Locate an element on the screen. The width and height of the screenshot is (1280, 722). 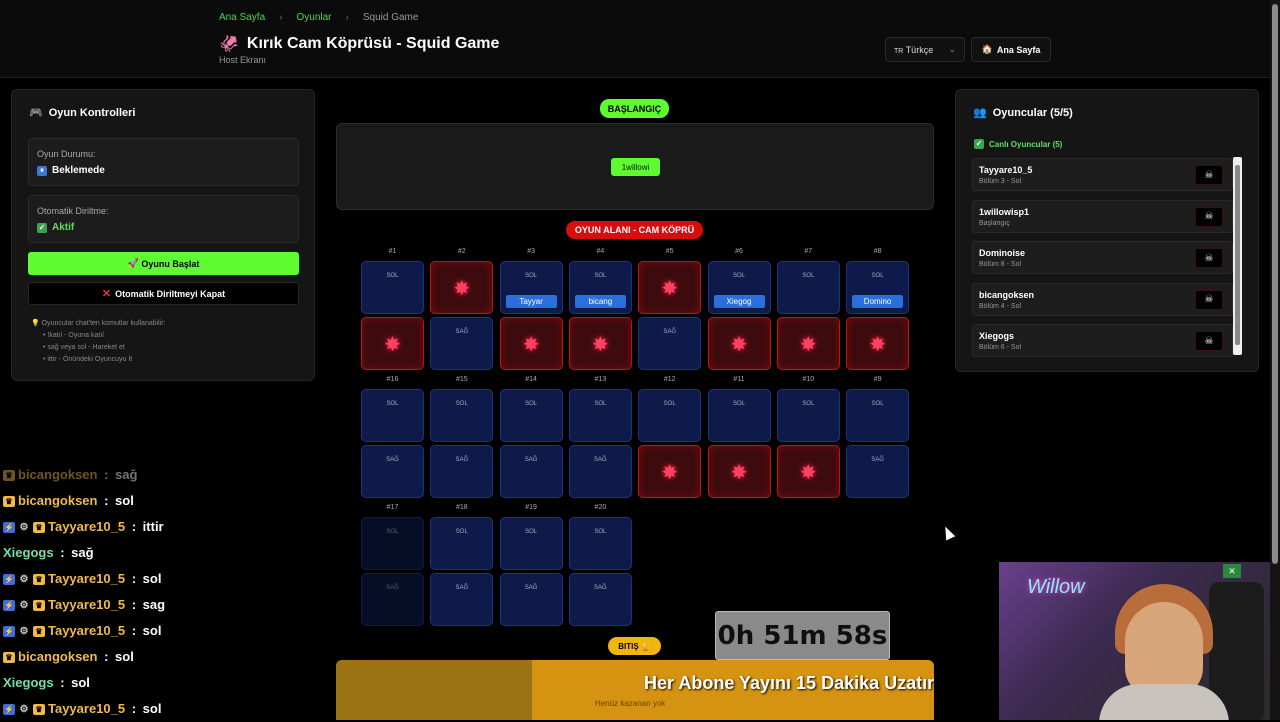
disable-auto-revive-button: ✕ Otomatik Diriltmeyi Kapat is located at coordinates (163, 293).